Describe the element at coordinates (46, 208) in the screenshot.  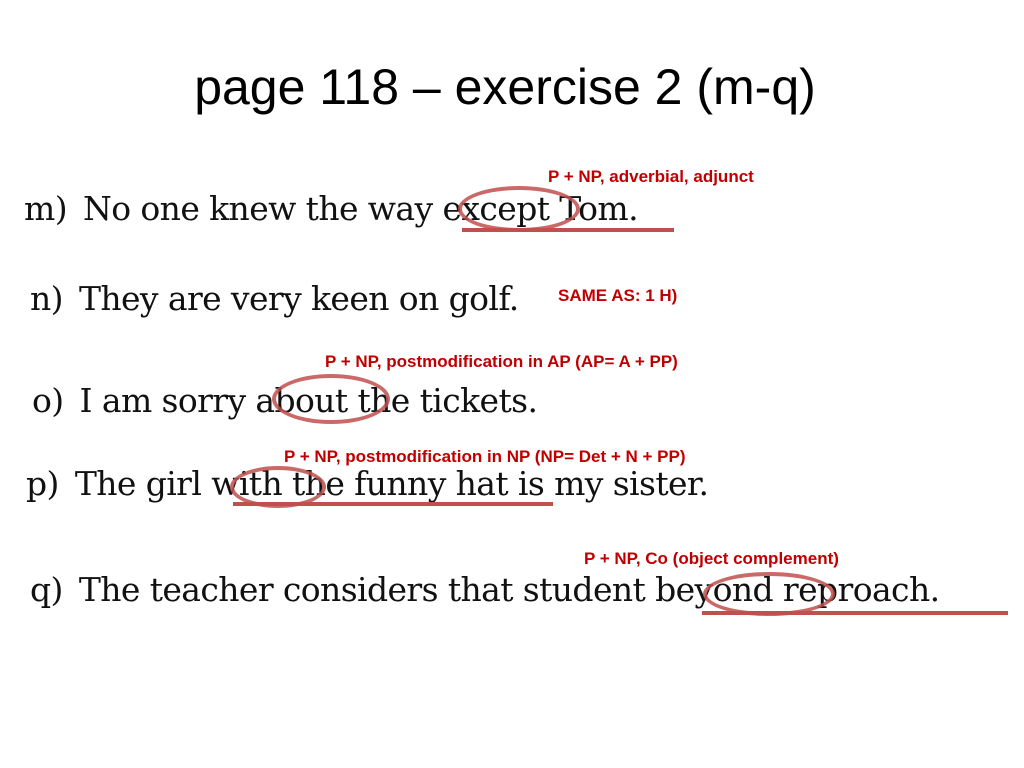
I see `sentence-label-m: m)` at that location.